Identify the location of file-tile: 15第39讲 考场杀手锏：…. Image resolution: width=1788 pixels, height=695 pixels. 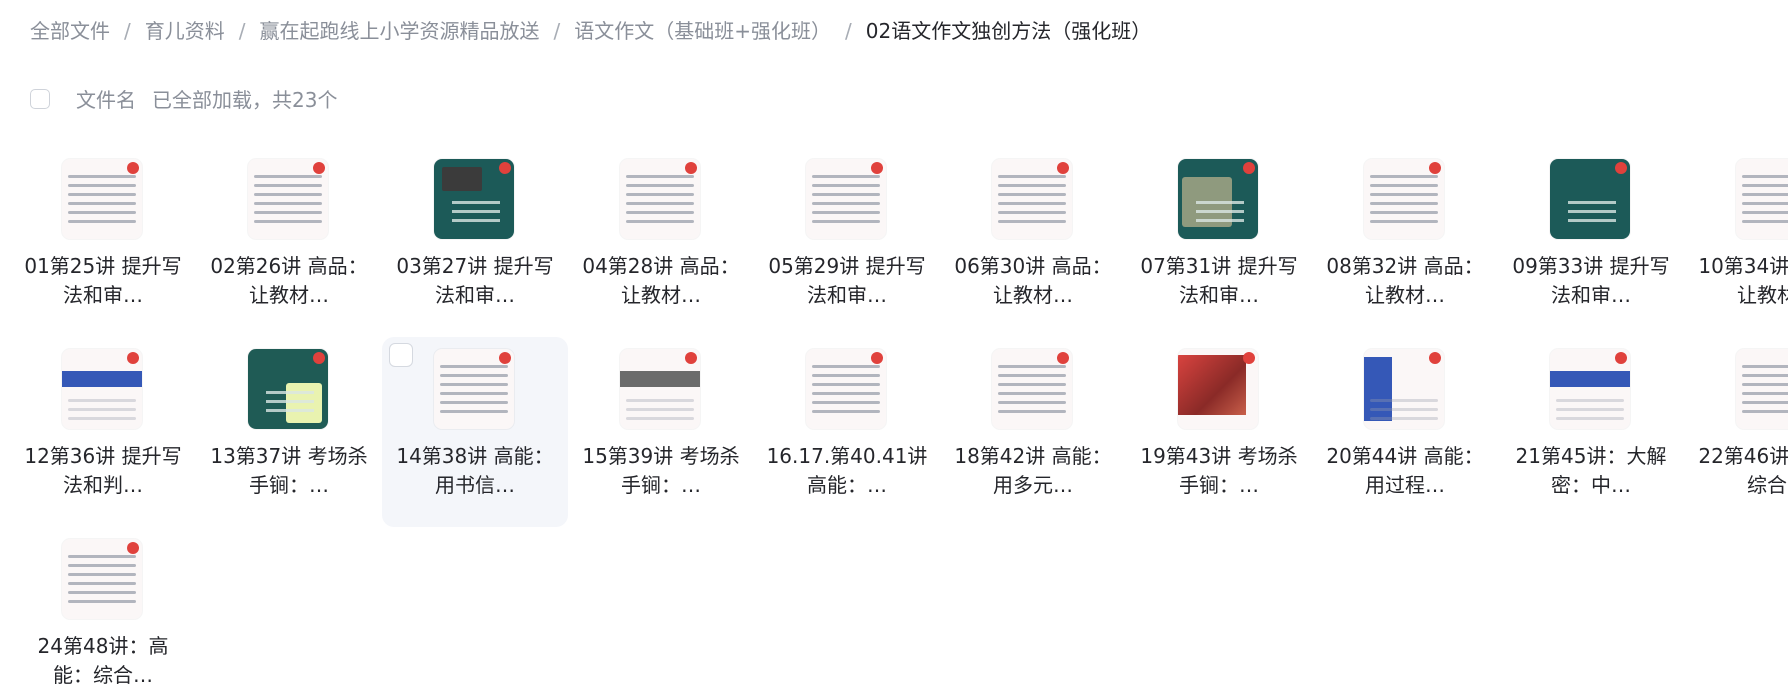
(661, 432).